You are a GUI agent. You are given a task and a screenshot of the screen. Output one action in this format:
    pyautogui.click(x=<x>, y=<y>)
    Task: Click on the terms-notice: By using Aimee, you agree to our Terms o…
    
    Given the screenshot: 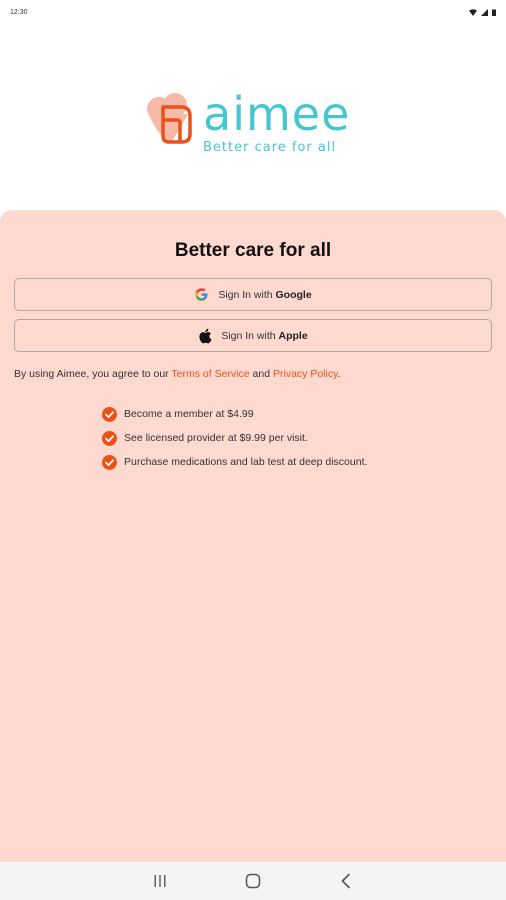 What is the action you would take?
    pyautogui.click(x=177, y=374)
    